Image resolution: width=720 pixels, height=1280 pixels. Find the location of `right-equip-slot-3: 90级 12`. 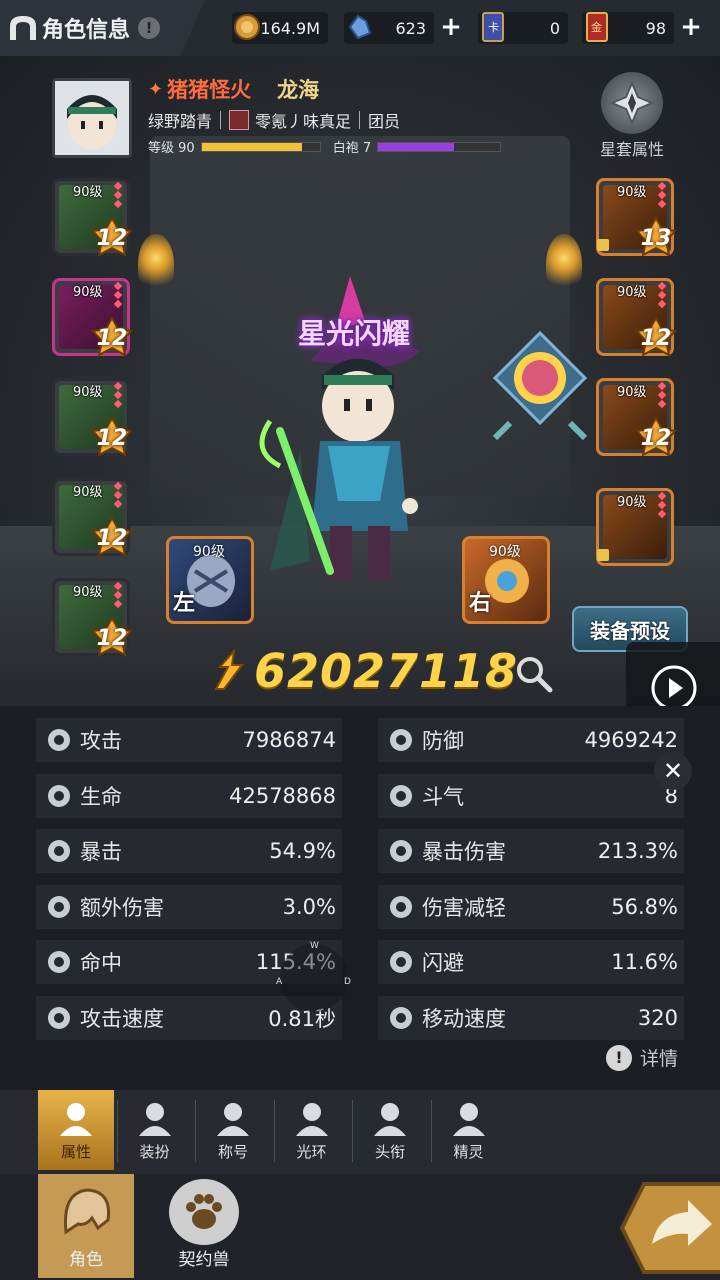

right-equip-slot-3: 90级 12 is located at coordinates (636, 417).